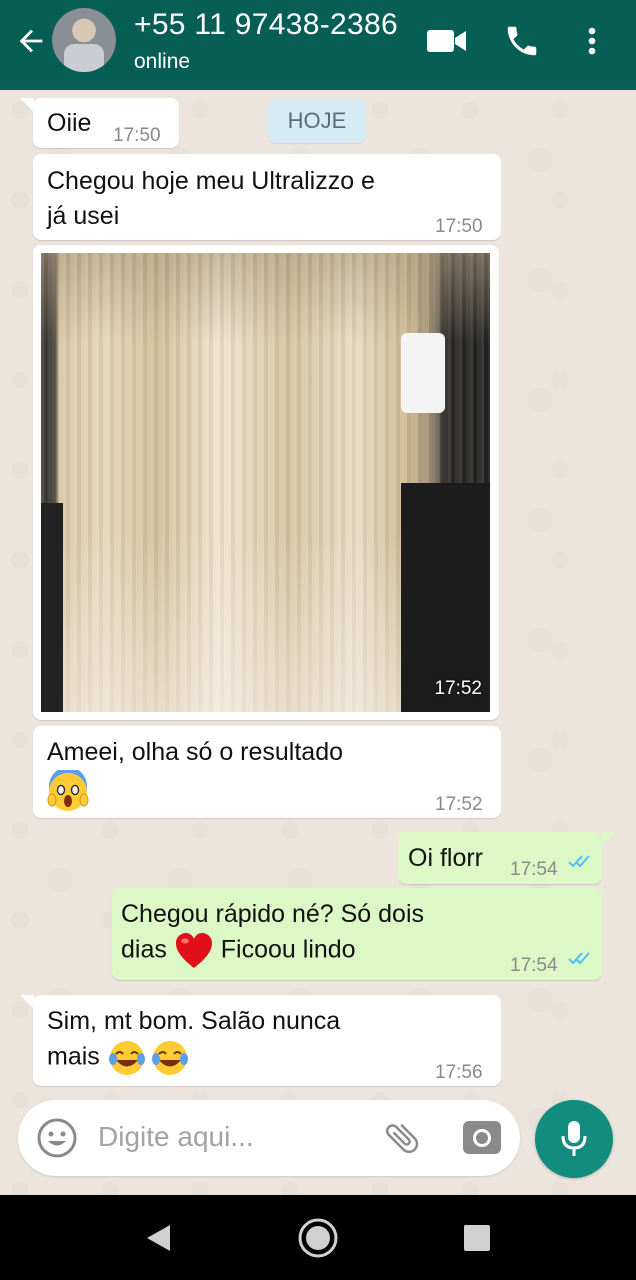 The height and width of the screenshot is (1280, 636). What do you see at coordinates (31, 41) in the screenshot?
I see `back-arrow-icon` at bounding box center [31, 41].